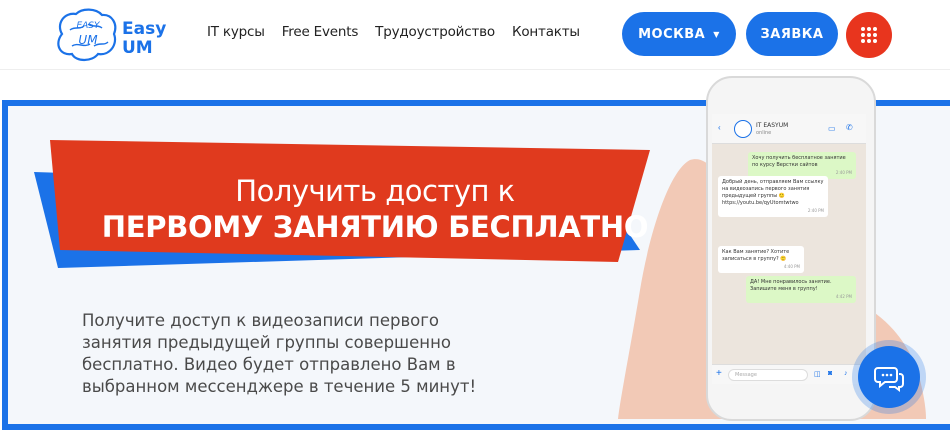 The image size is (950, 430). I want to click on sticker-icon: ◫, so click(817, 374).